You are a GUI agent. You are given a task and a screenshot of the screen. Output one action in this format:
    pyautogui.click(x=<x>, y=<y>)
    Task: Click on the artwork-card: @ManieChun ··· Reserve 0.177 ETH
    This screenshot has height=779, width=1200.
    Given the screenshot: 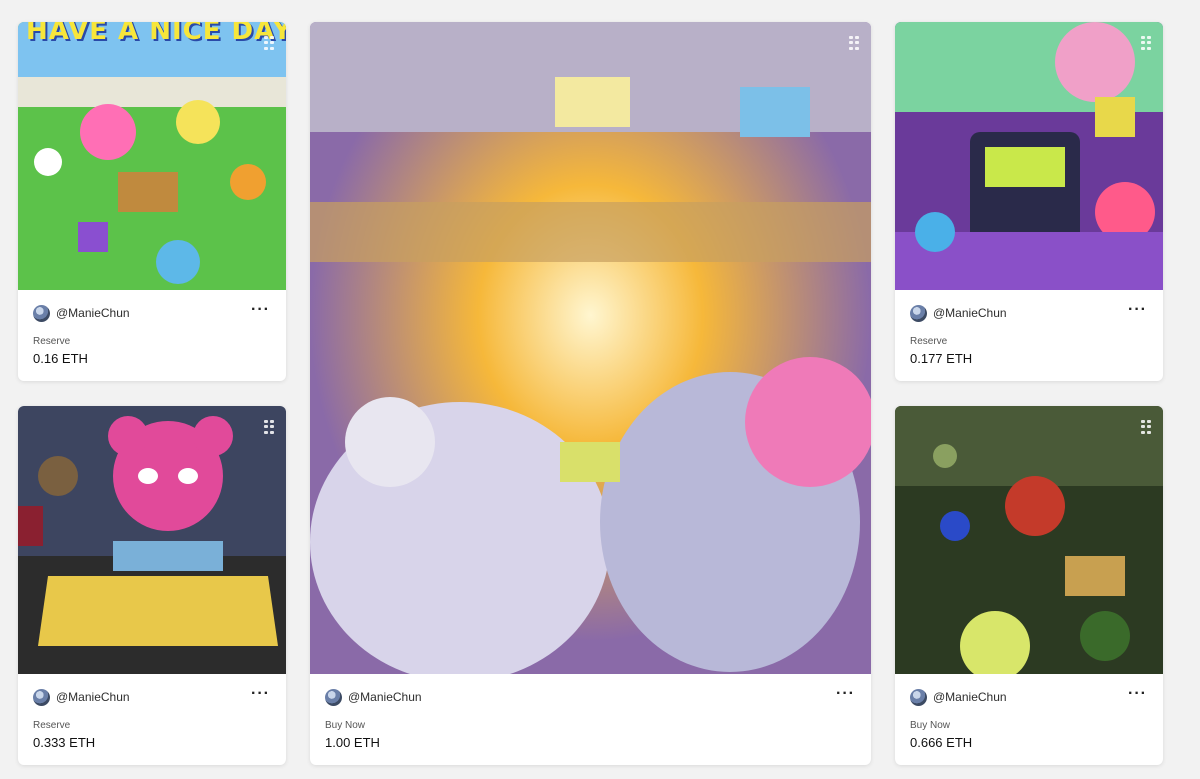 What is the action you would take?
    pyautogui.click(x=1029, y=201)
    